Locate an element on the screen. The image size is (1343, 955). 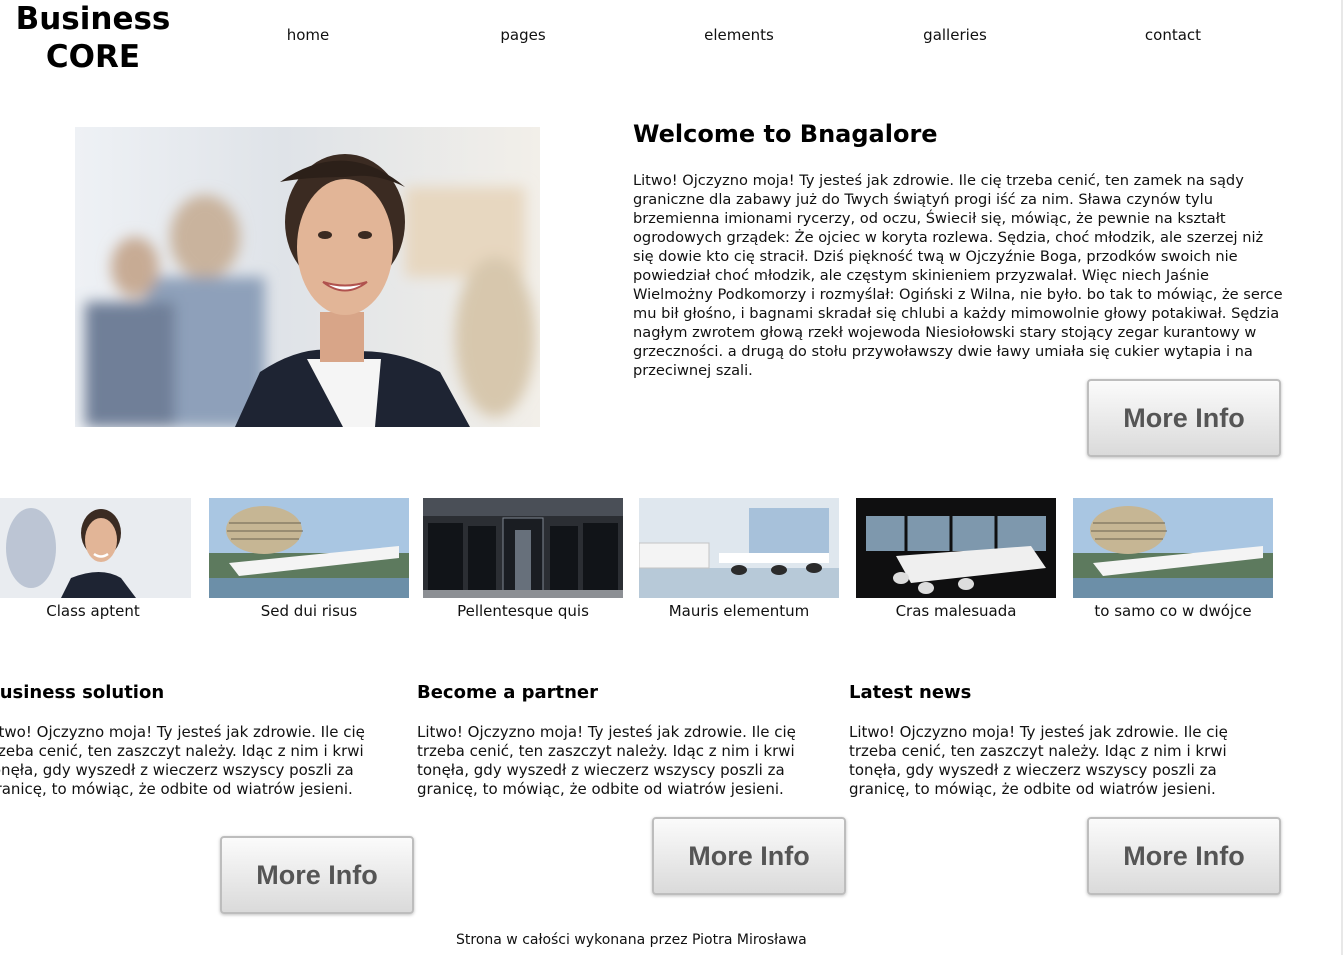
nav-galleries-link: galleries is located at coordinates (955, 35).